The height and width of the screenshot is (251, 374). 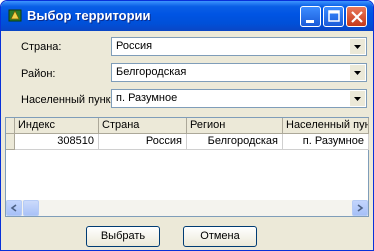 What do you see at coordinates (15, 15) in the screenshot?
I see `app-icon` at bounding box center [15, 15].